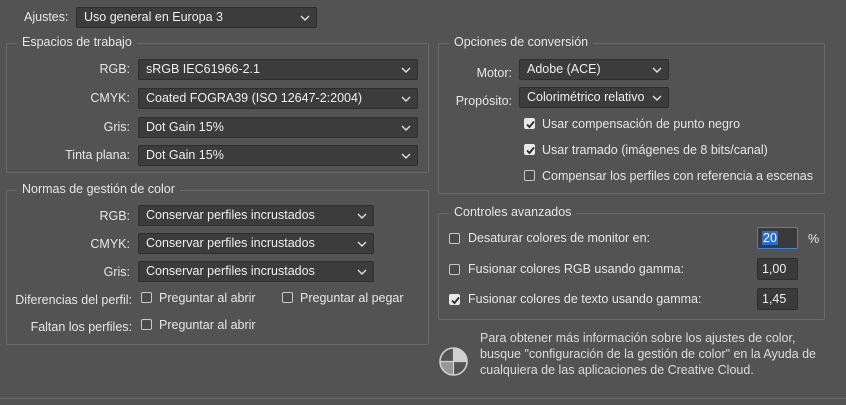 The image size is (846, 405). Describe the element at coordinates (559, 238) in the screenshot. I see `desaturate-label: Desaturar colores de monitor en:` at that location.